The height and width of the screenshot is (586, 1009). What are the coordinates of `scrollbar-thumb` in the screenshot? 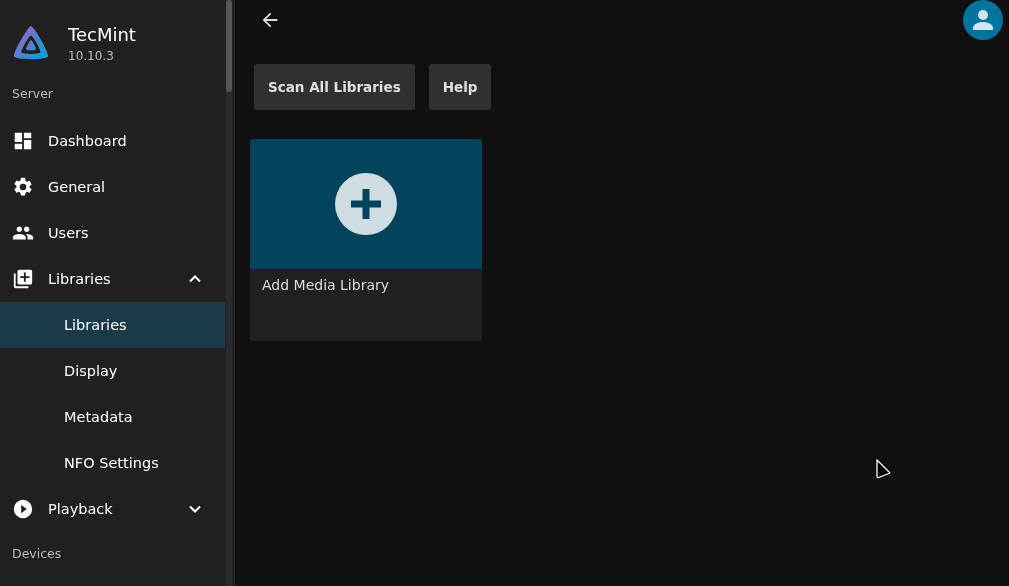 It's located at (229, 46).